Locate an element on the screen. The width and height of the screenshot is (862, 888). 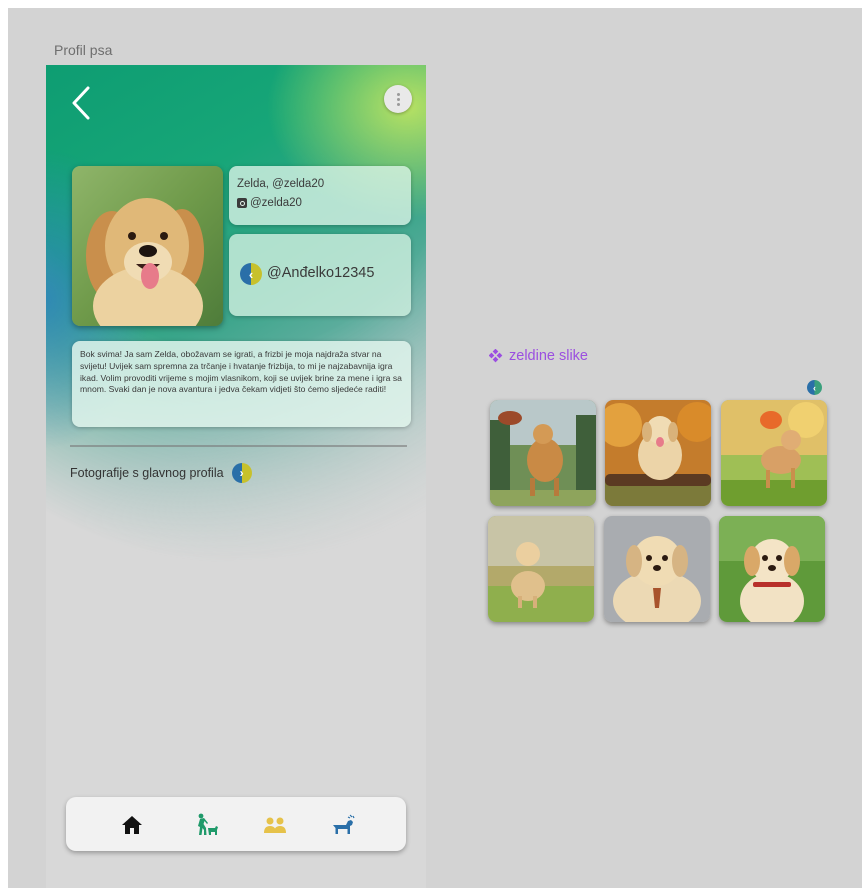
gallery-back-button: ‹ is located at coordinates (814, 387).